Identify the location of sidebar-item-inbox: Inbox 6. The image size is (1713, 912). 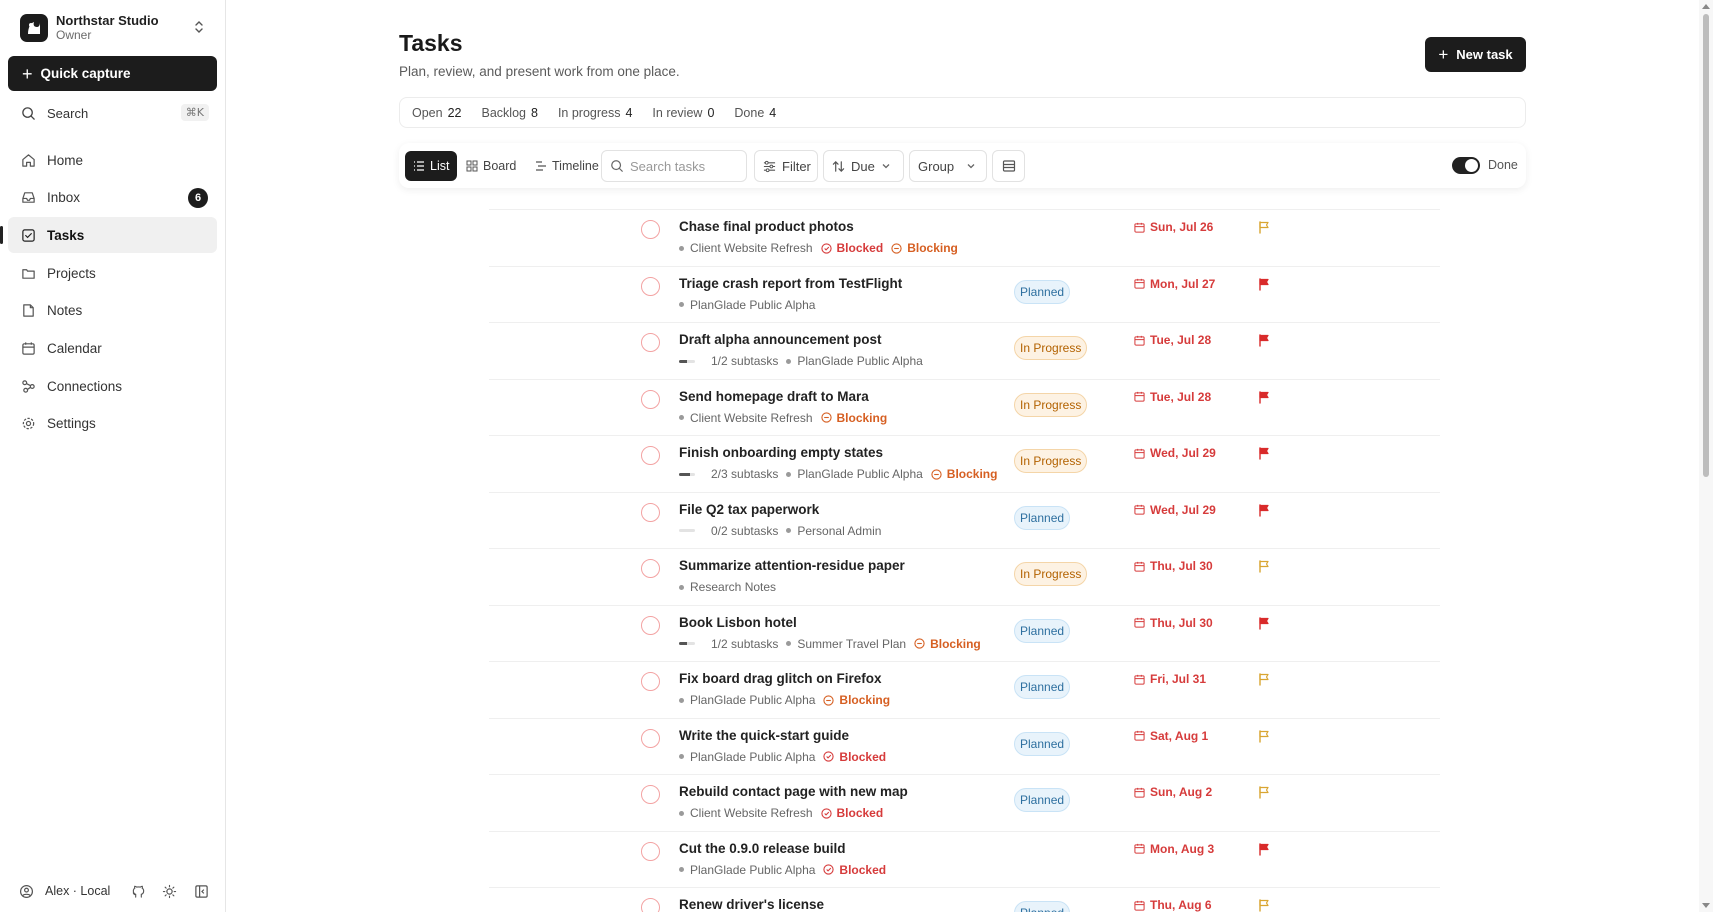
(112, 198).